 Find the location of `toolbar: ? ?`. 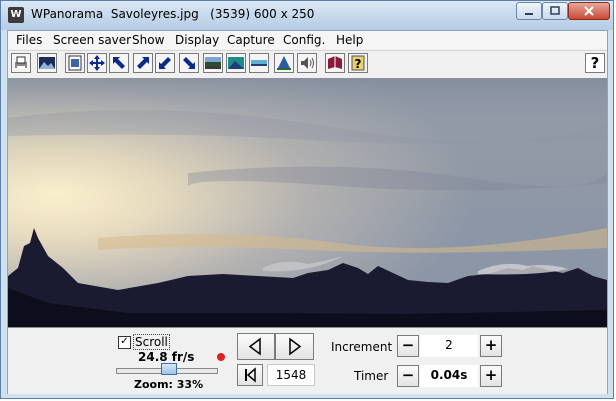

toolbar: ? ? is located at coordinates (307, 64).